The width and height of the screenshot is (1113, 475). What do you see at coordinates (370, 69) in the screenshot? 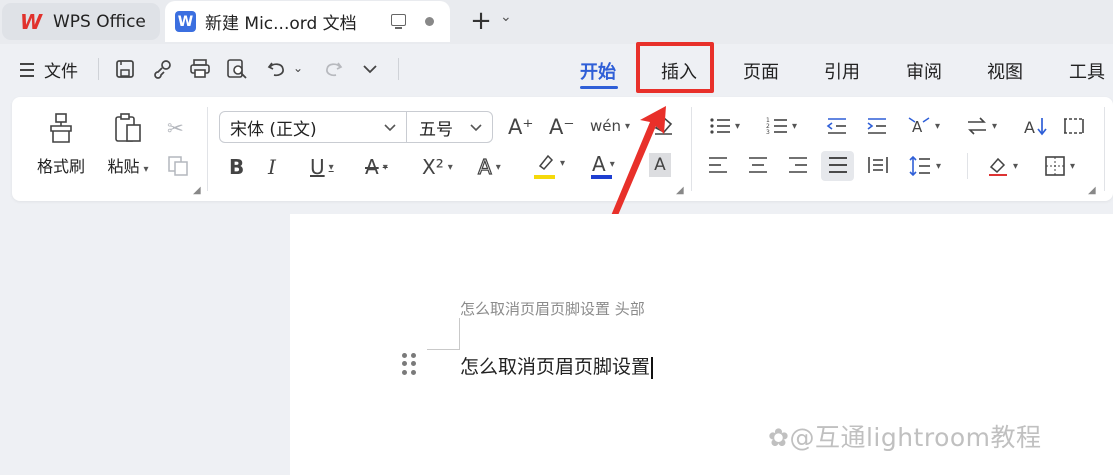
I see `more-commands-chevron-icon` at bounding box center [370, 69].